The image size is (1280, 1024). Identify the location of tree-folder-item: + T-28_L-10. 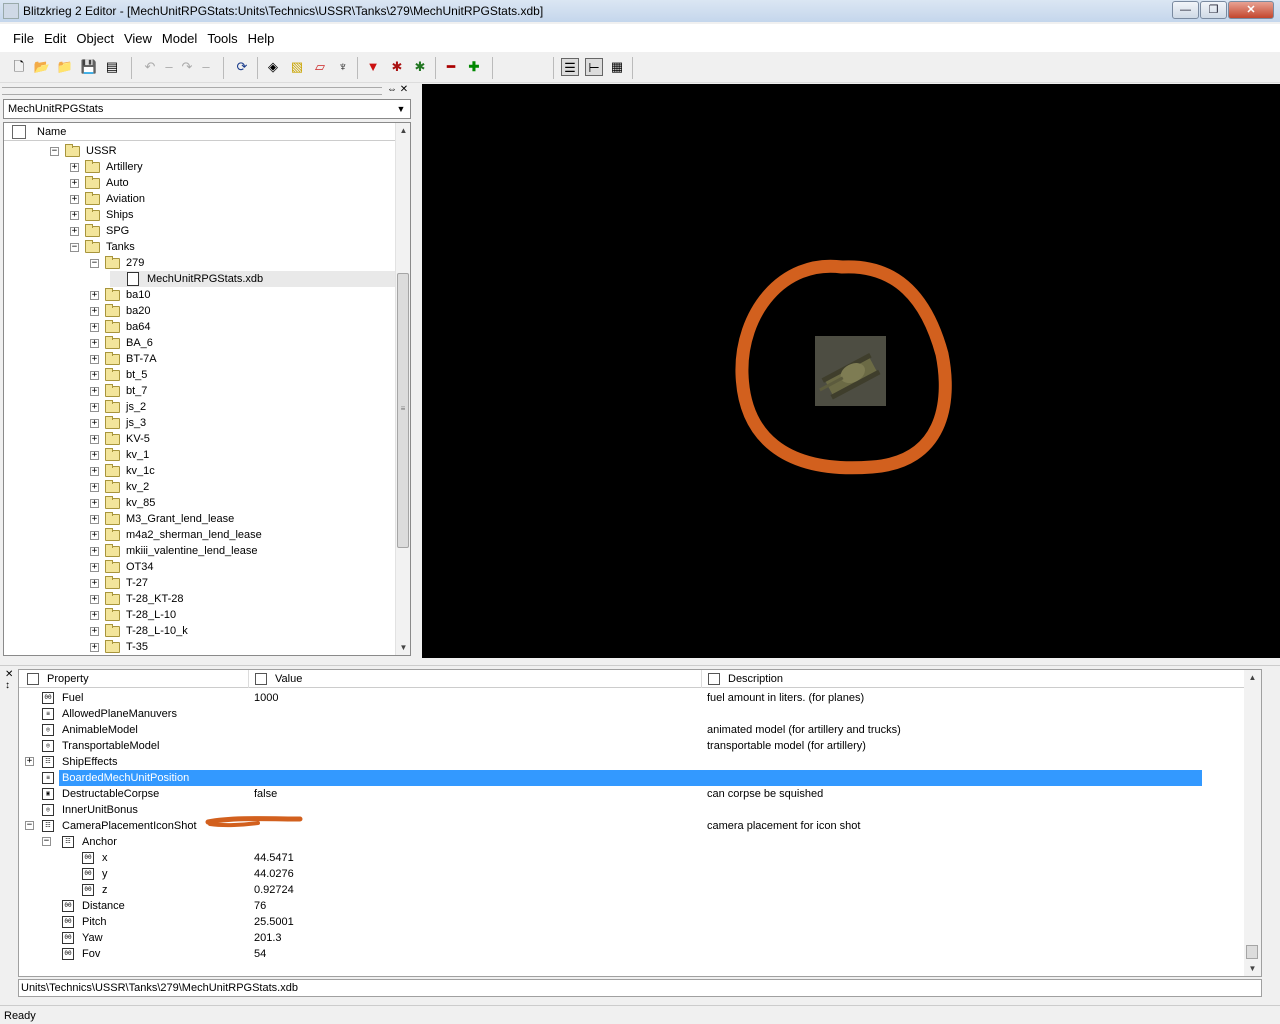
(133, 615).